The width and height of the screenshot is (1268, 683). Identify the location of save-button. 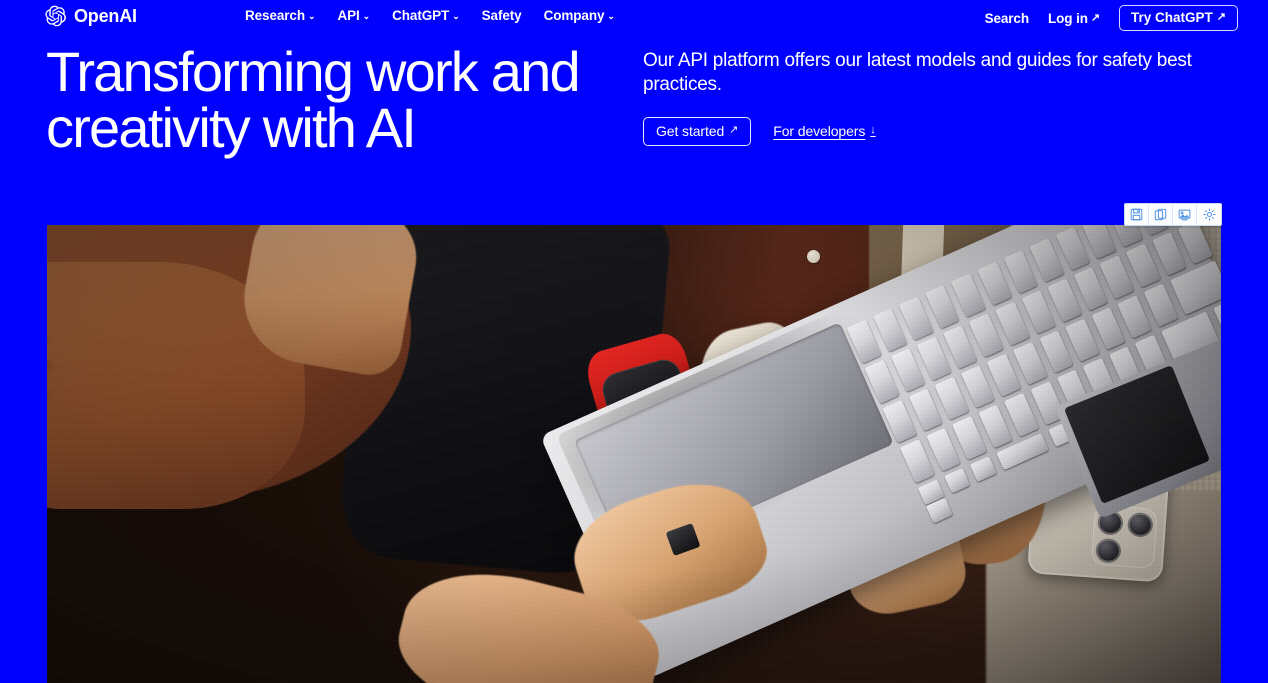
(1137, 214).